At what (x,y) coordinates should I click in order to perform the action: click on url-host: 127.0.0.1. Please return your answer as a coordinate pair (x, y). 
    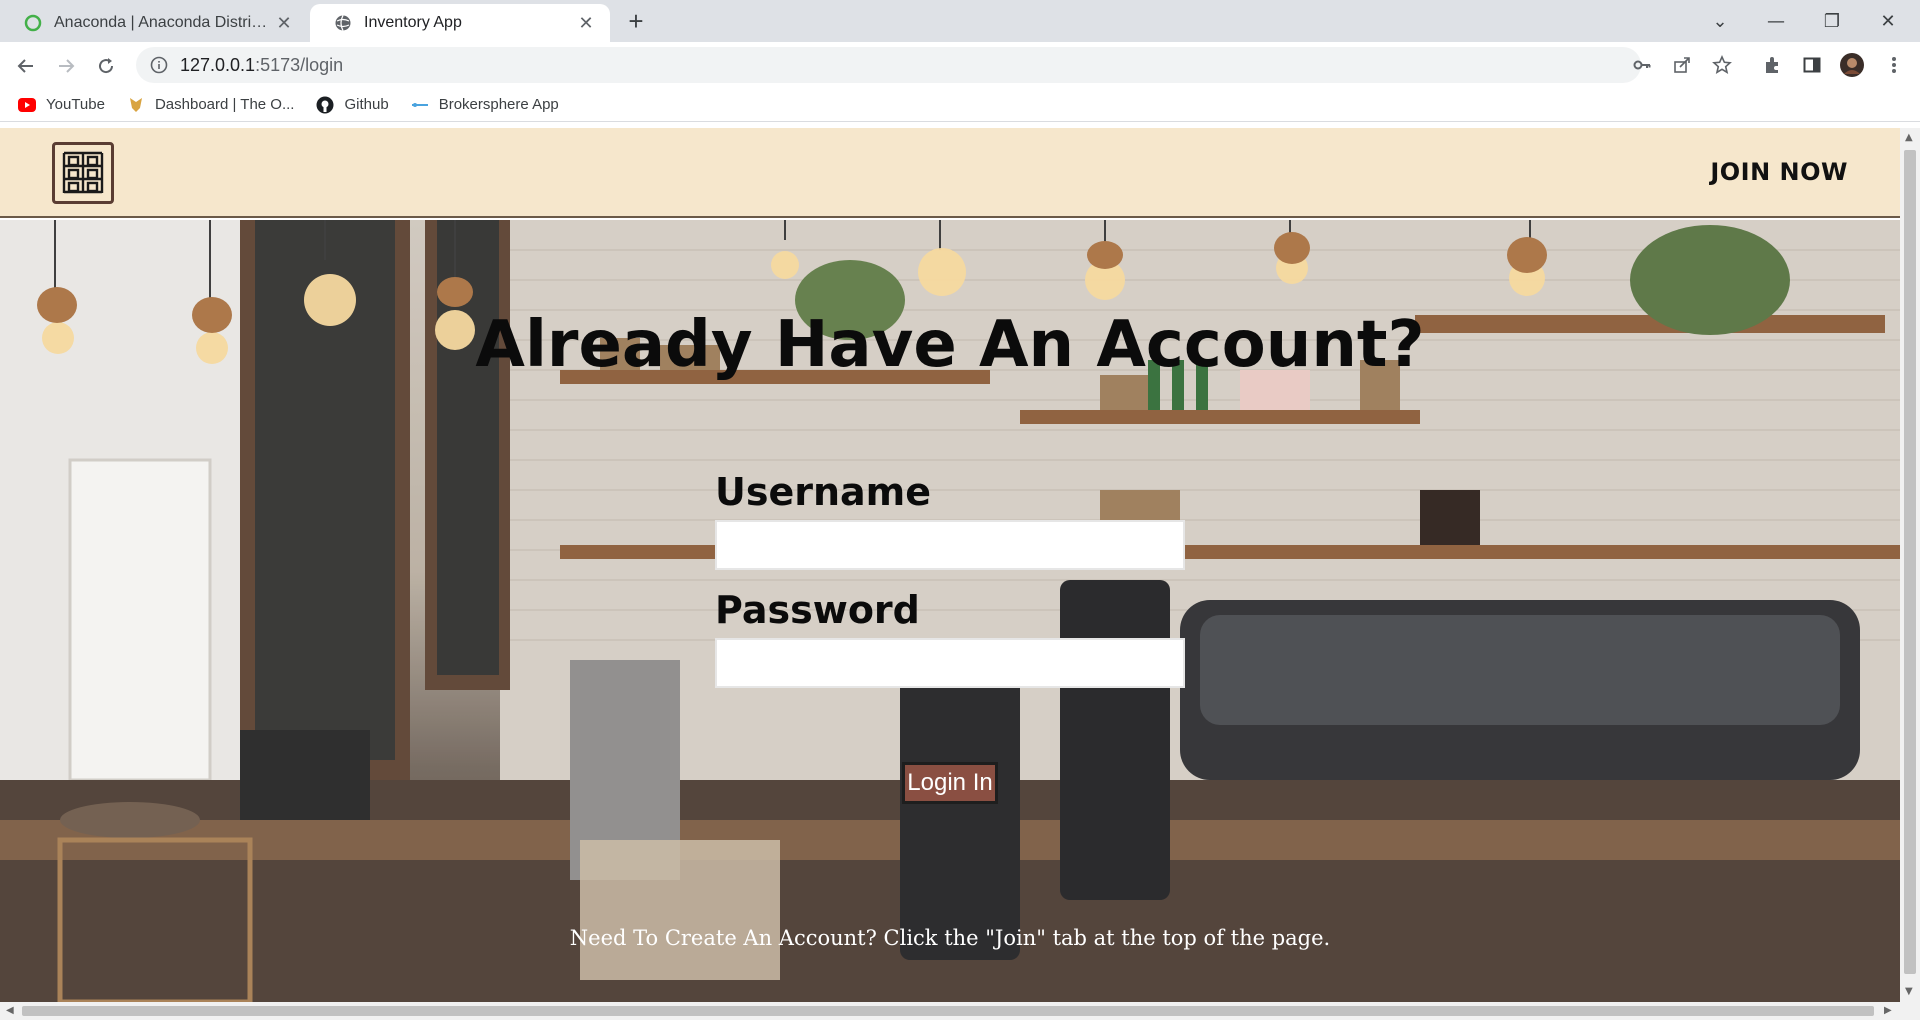
    Looking at the image, I should click on (218, 64).